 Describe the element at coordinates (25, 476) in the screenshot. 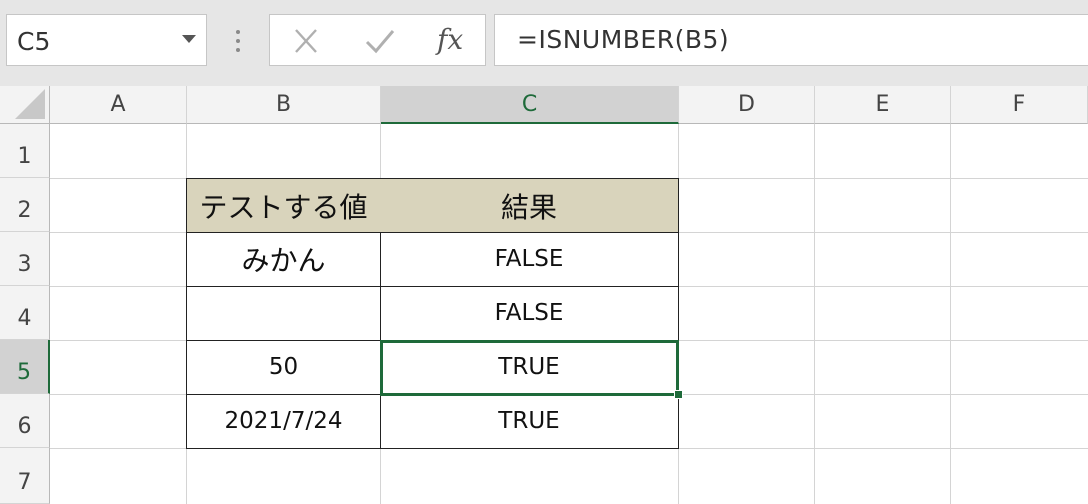

I see `row-header-7: 7` at that location.